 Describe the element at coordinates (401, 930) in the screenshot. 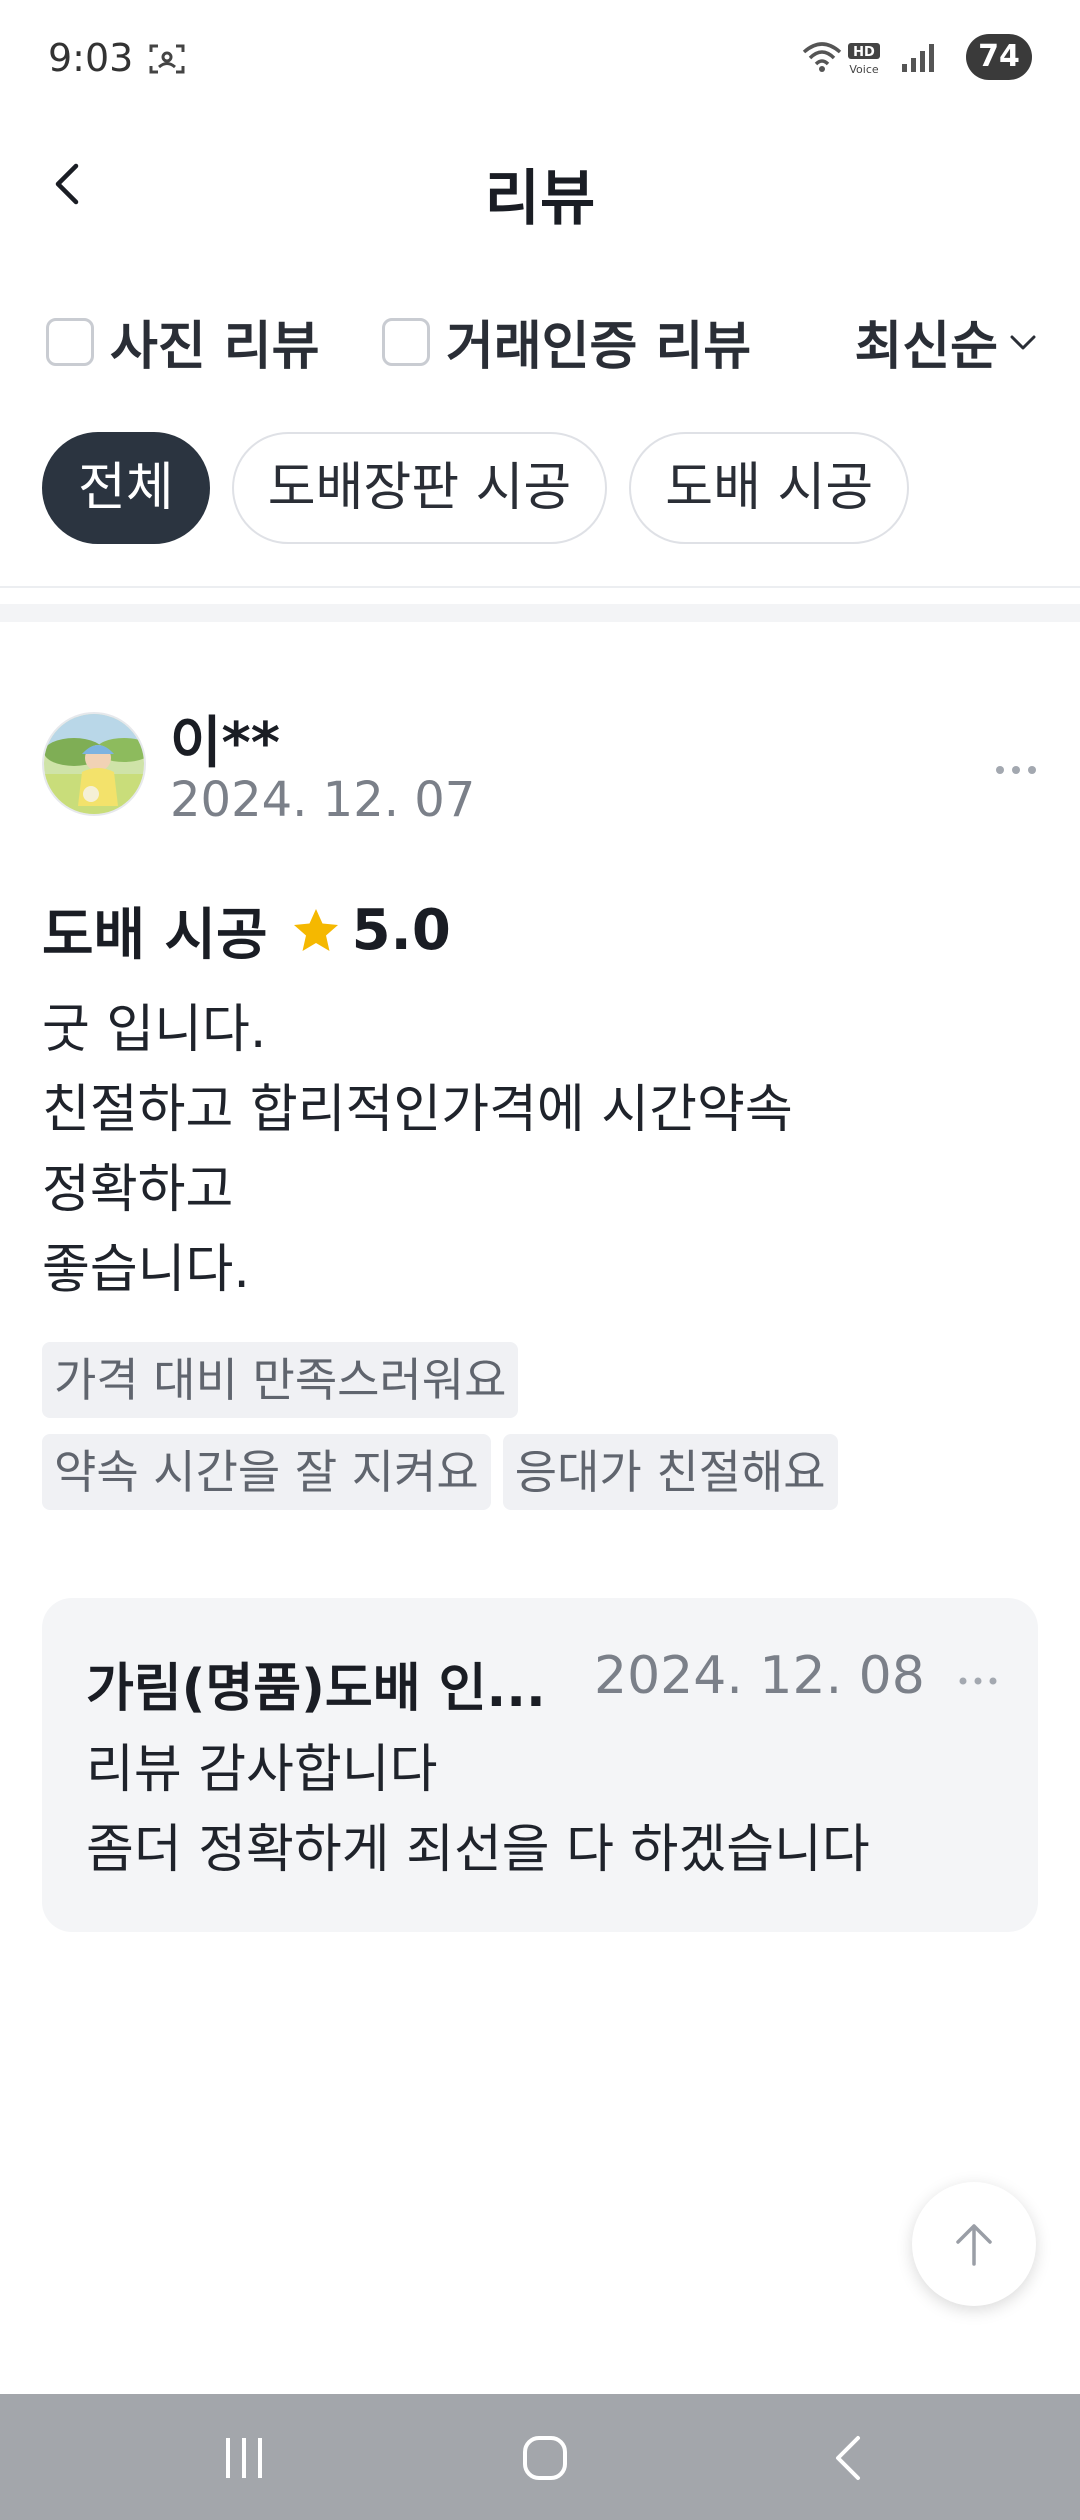

I see `rating-value: 5.0` at that location.